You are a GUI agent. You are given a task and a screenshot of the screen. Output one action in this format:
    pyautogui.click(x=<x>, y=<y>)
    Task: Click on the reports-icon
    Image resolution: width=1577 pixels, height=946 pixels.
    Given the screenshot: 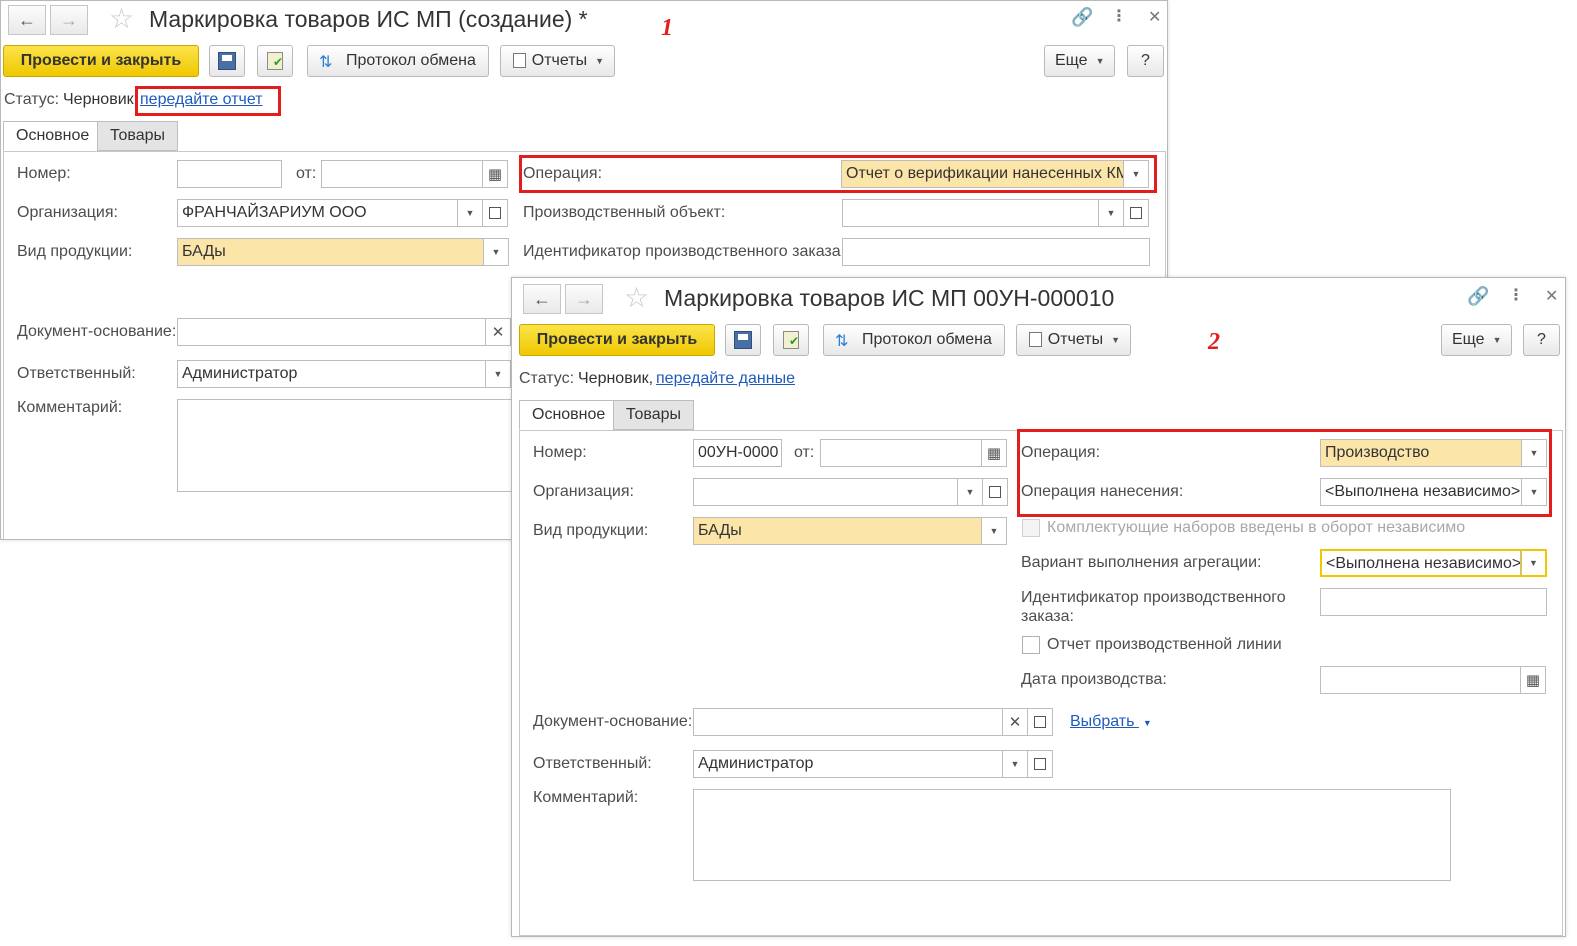 What is the action you would take?
    pyautogui.click(x=1034, y=340)
    